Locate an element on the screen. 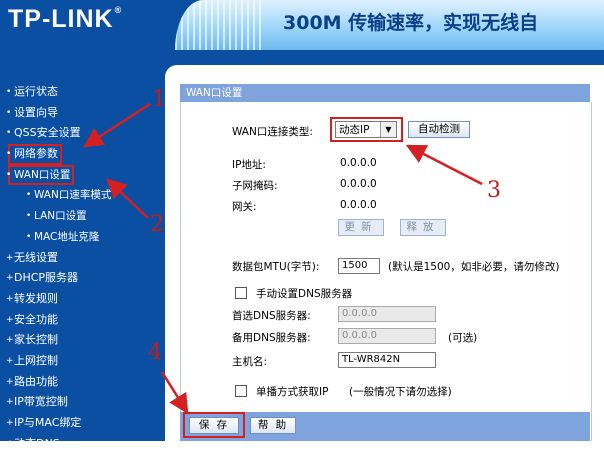 The image size is (604, 454). manual-dns-label: 手动设置DNS服务器 is located at coordinates (304, 294).